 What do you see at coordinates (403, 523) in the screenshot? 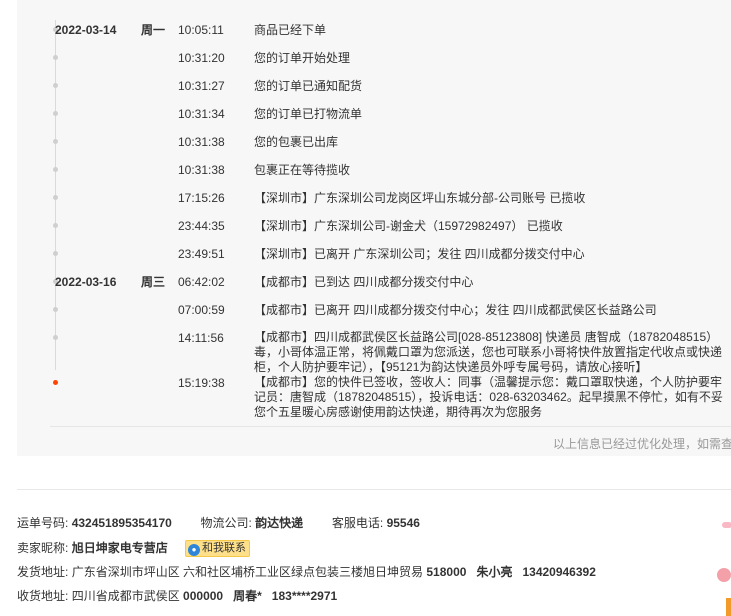
I see `hotline-number: 95546` at bounding box center [403, 523].